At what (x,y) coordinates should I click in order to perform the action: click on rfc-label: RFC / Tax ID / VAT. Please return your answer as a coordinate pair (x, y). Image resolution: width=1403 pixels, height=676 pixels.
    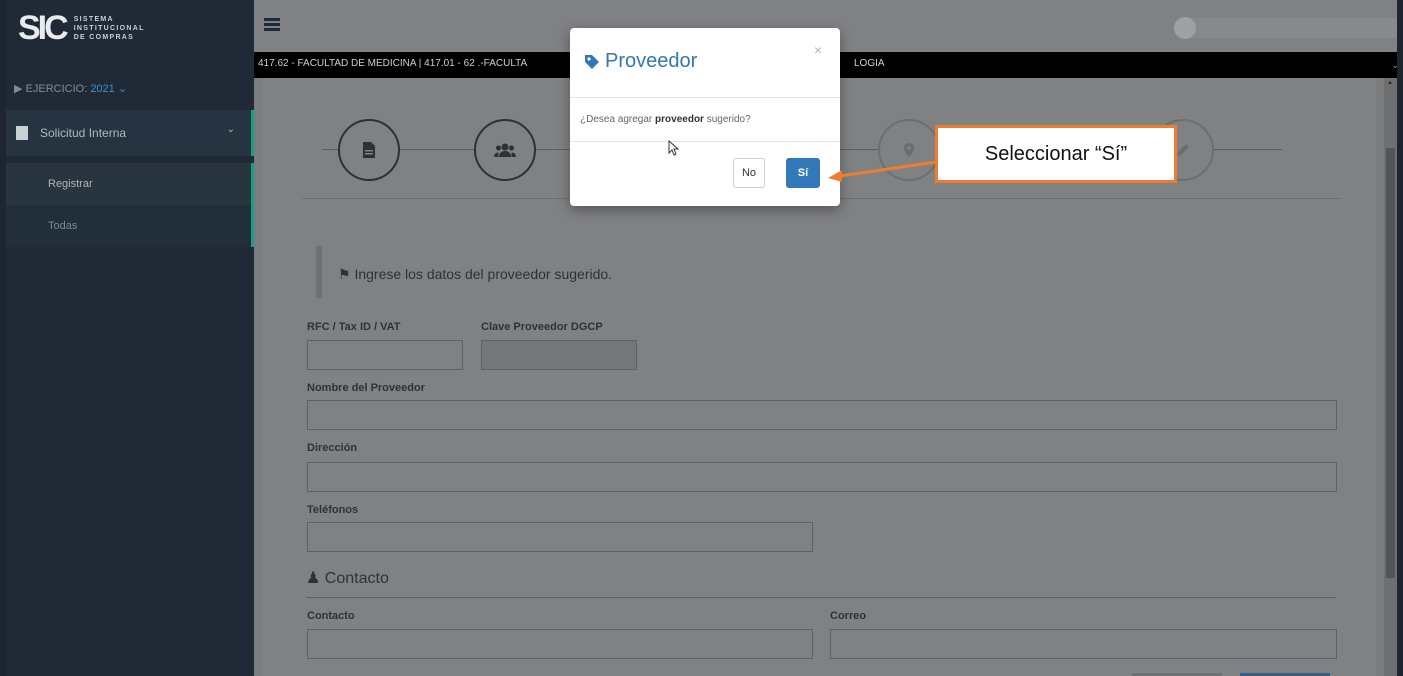
    Looking at the image, I should click on (354, 327).